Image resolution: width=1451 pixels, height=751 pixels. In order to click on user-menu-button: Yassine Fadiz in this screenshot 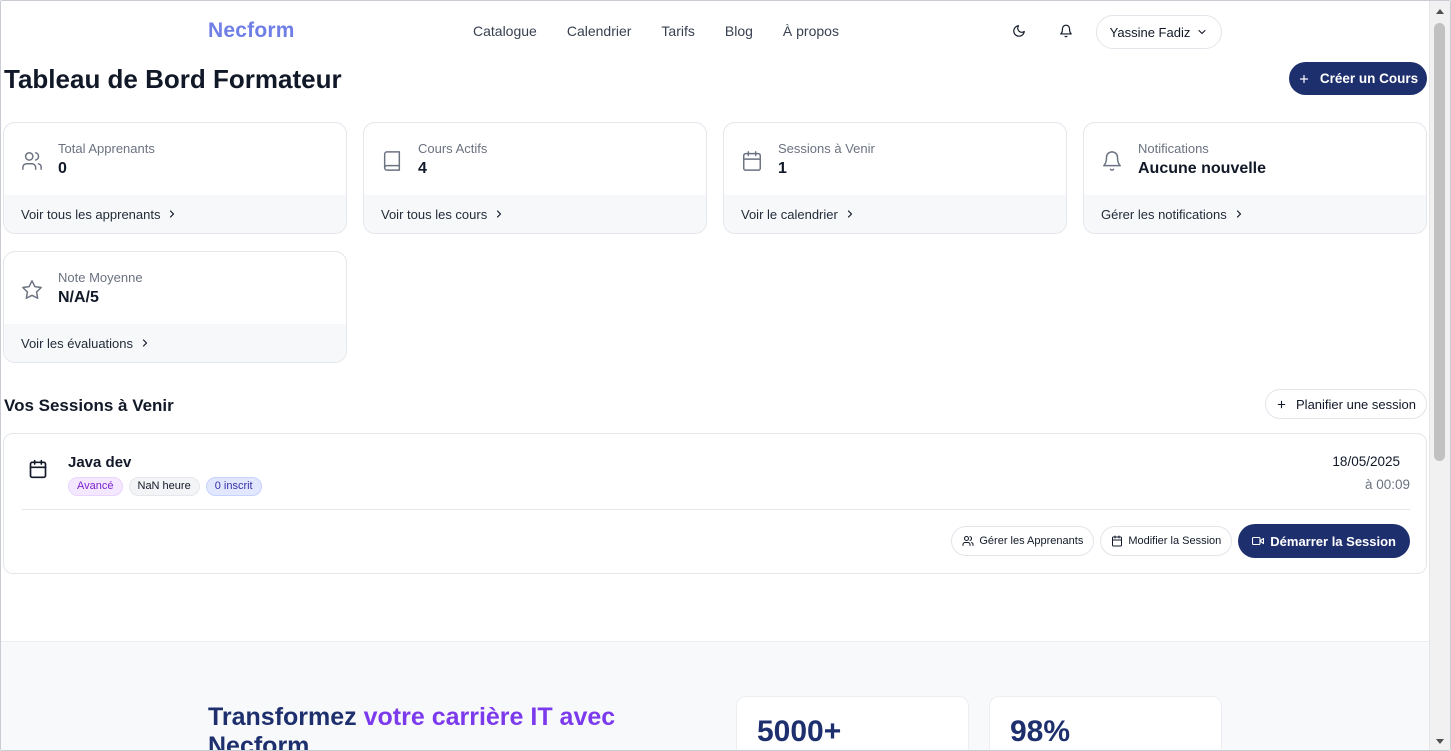, I will do `click(1159, 32)`.